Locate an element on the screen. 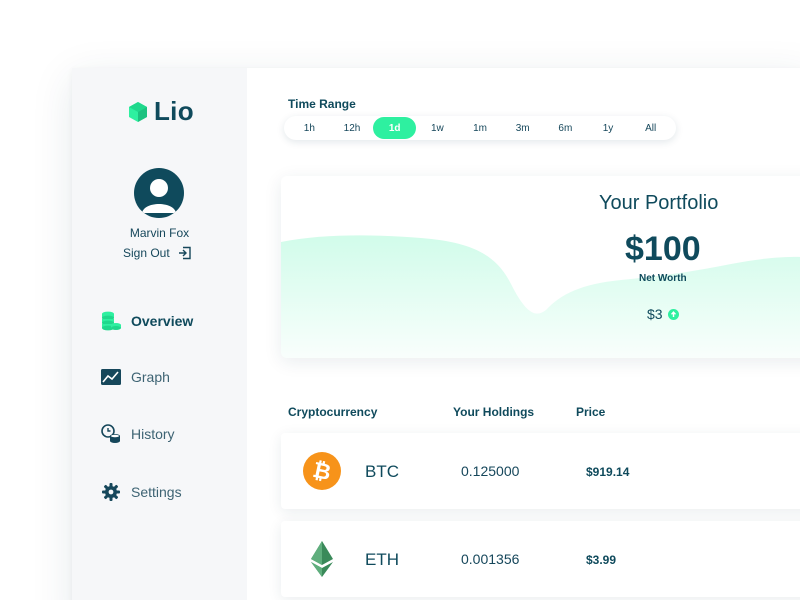 This screenshot has height=600, width=800. nav-item-graph: Graph is located at coordinates (135, 377).